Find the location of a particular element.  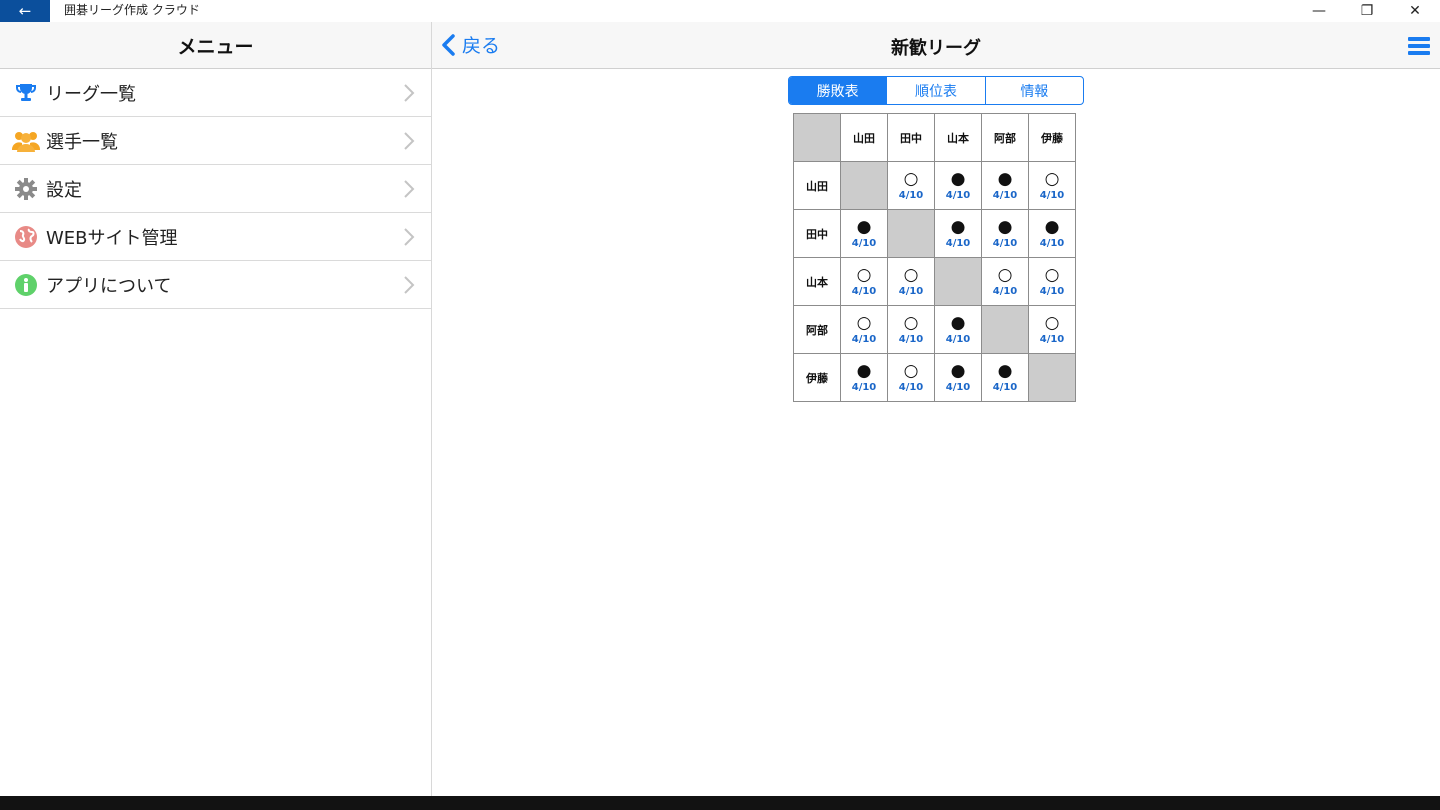

sidebar-item-settings: 設定 is located at coordinates (215, 189).